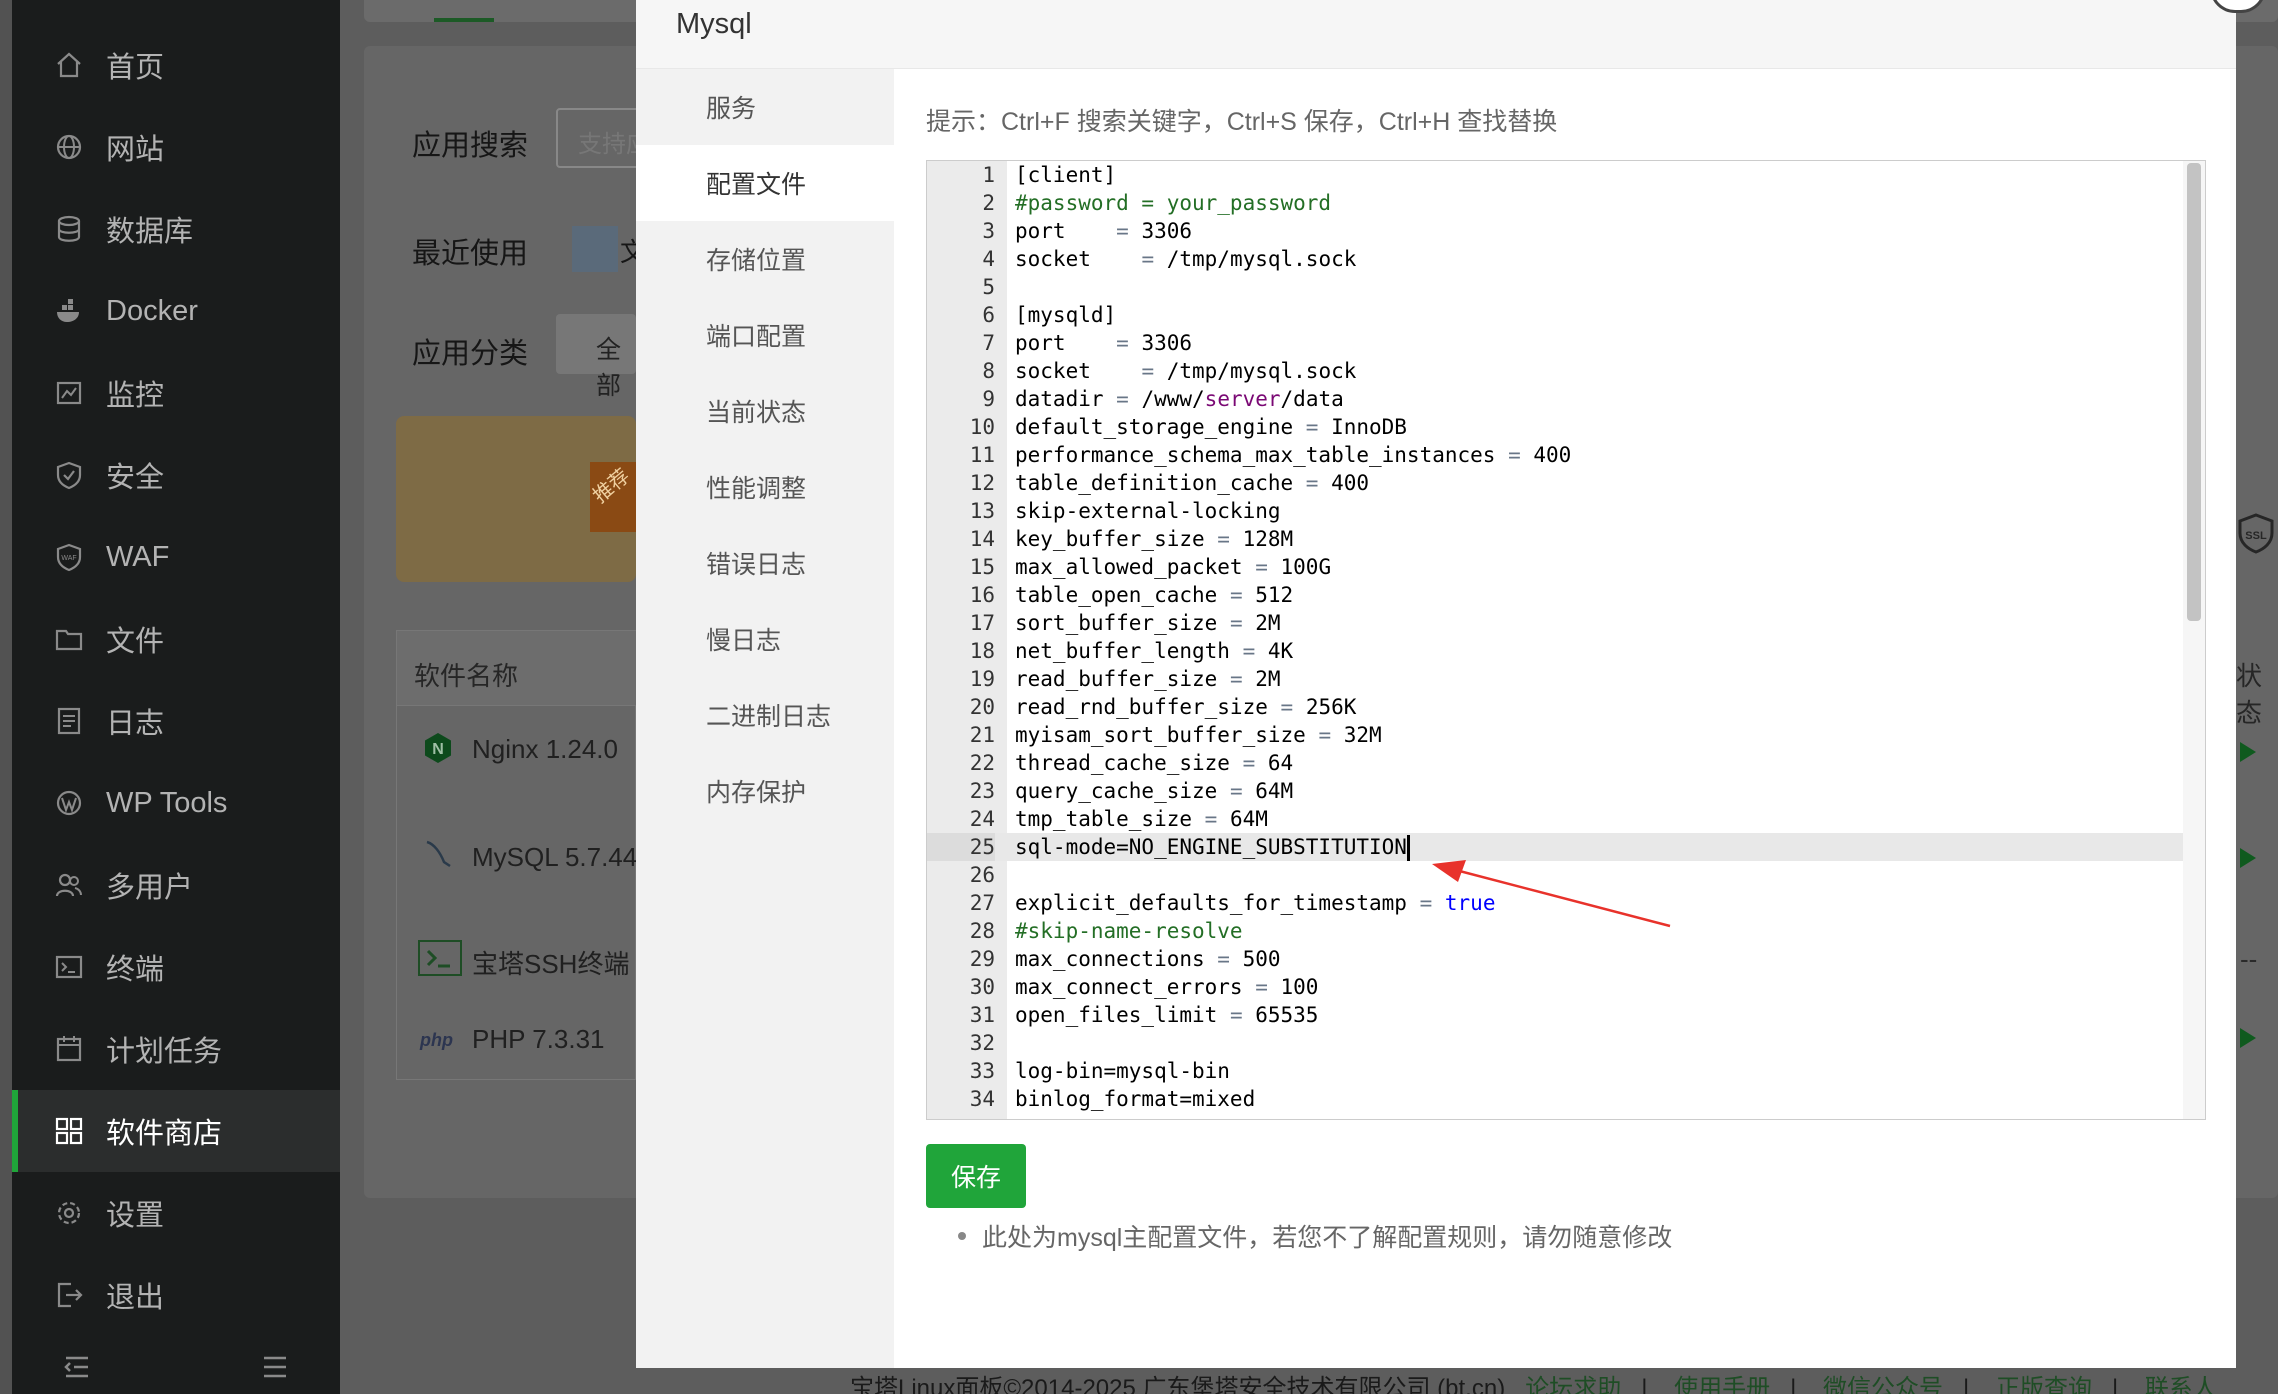 The width and height of the screenshot is (2278, 1394). What do you see at coordinates (1555, 707) in the screenshot?
I see `code-line: 20 read_rnd_buffer_size = 256K` at bounding box center [1555, 707].